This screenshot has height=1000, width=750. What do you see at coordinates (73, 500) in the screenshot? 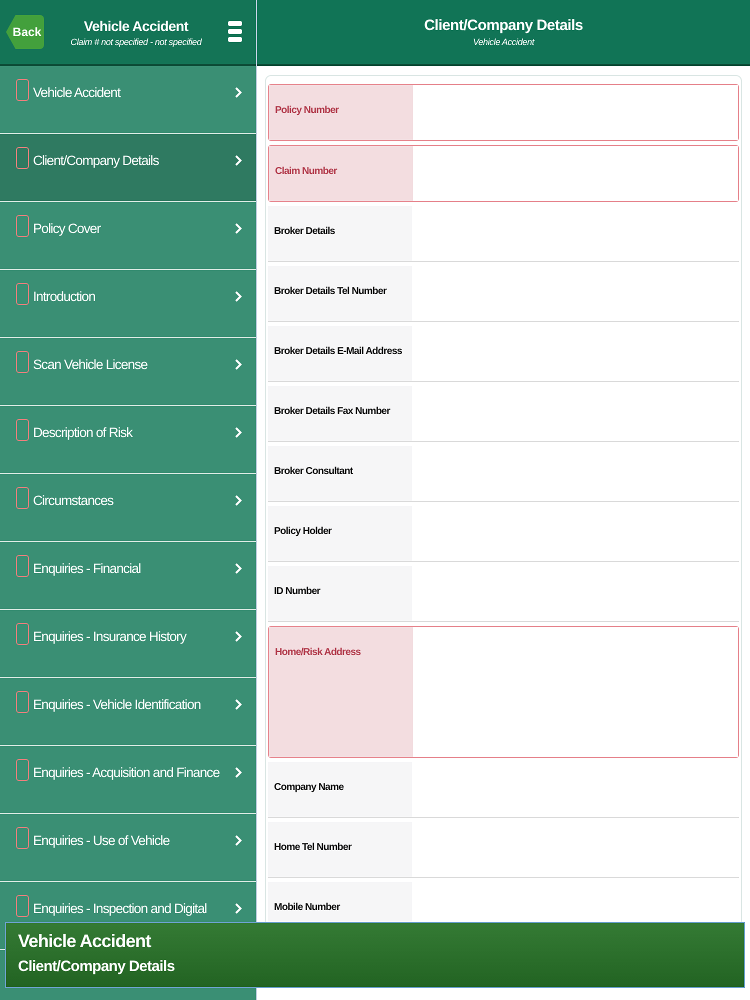
I see `sidebar-item-label: Circumstances` at bounding box center [73, 500].